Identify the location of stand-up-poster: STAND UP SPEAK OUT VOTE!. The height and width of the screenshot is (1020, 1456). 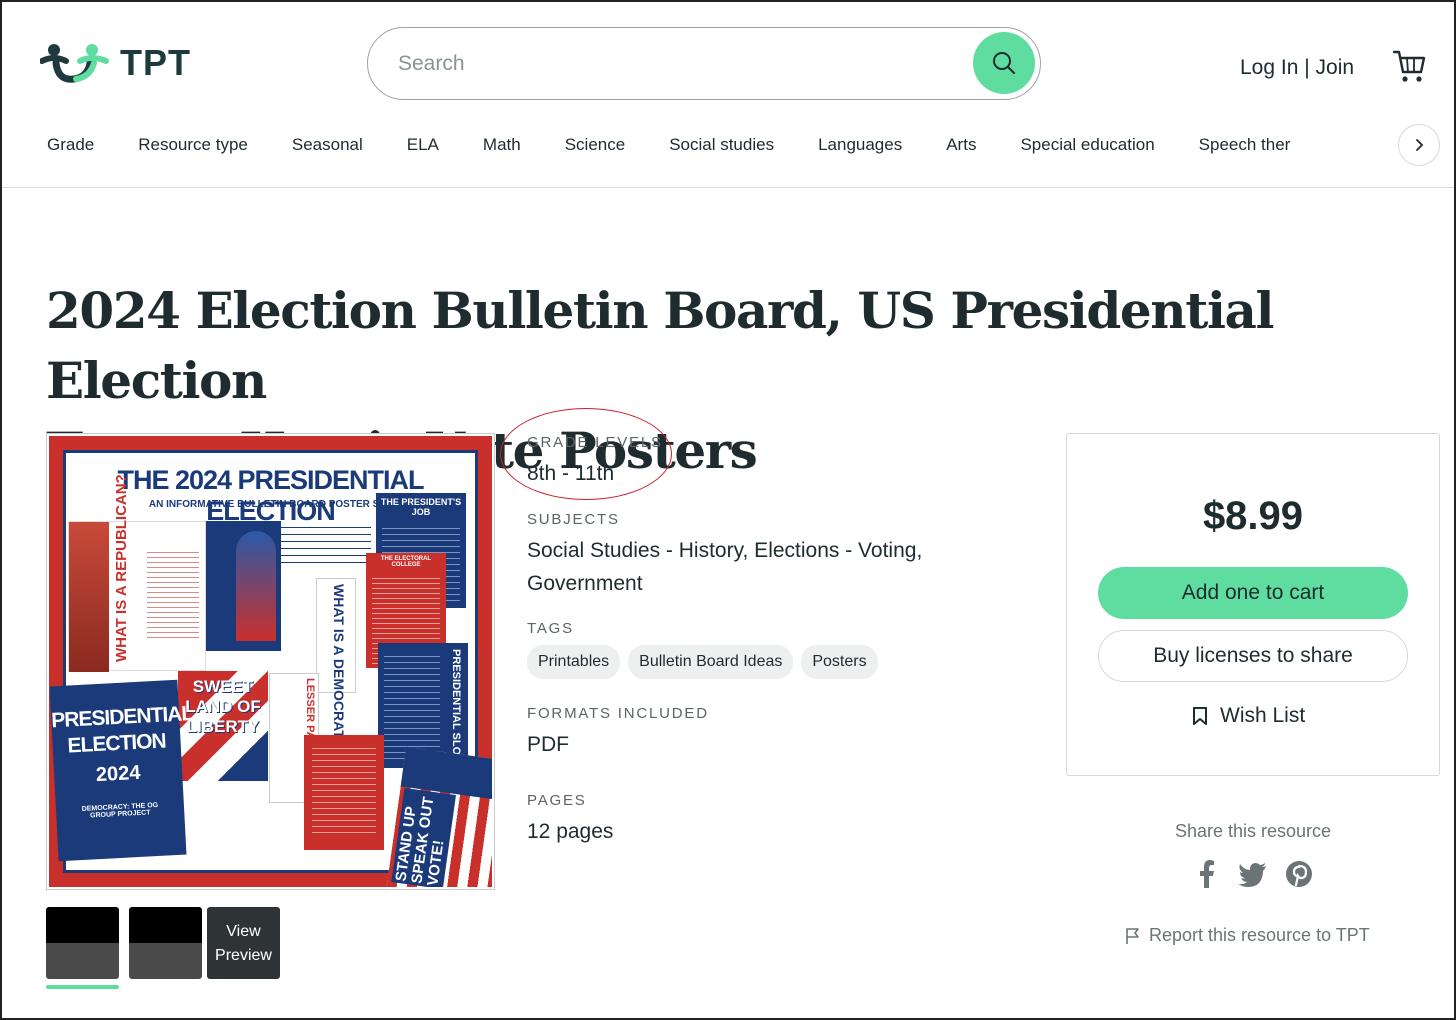
(439, 816).